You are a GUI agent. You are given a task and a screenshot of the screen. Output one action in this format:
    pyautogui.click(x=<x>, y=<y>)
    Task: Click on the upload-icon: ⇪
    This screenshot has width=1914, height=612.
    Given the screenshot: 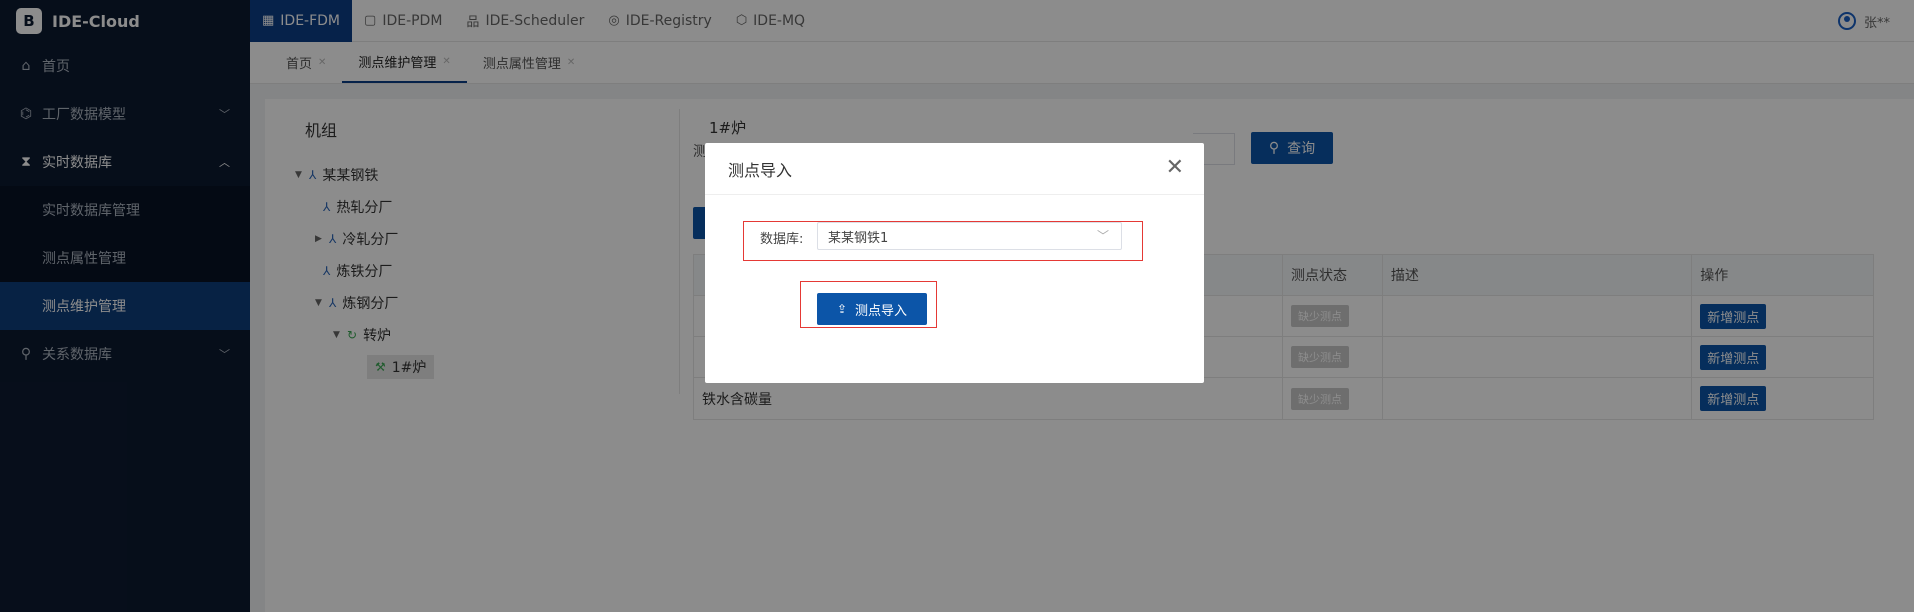 What is the action you would take?
    pyautogui.click(x=842, y=309)
    